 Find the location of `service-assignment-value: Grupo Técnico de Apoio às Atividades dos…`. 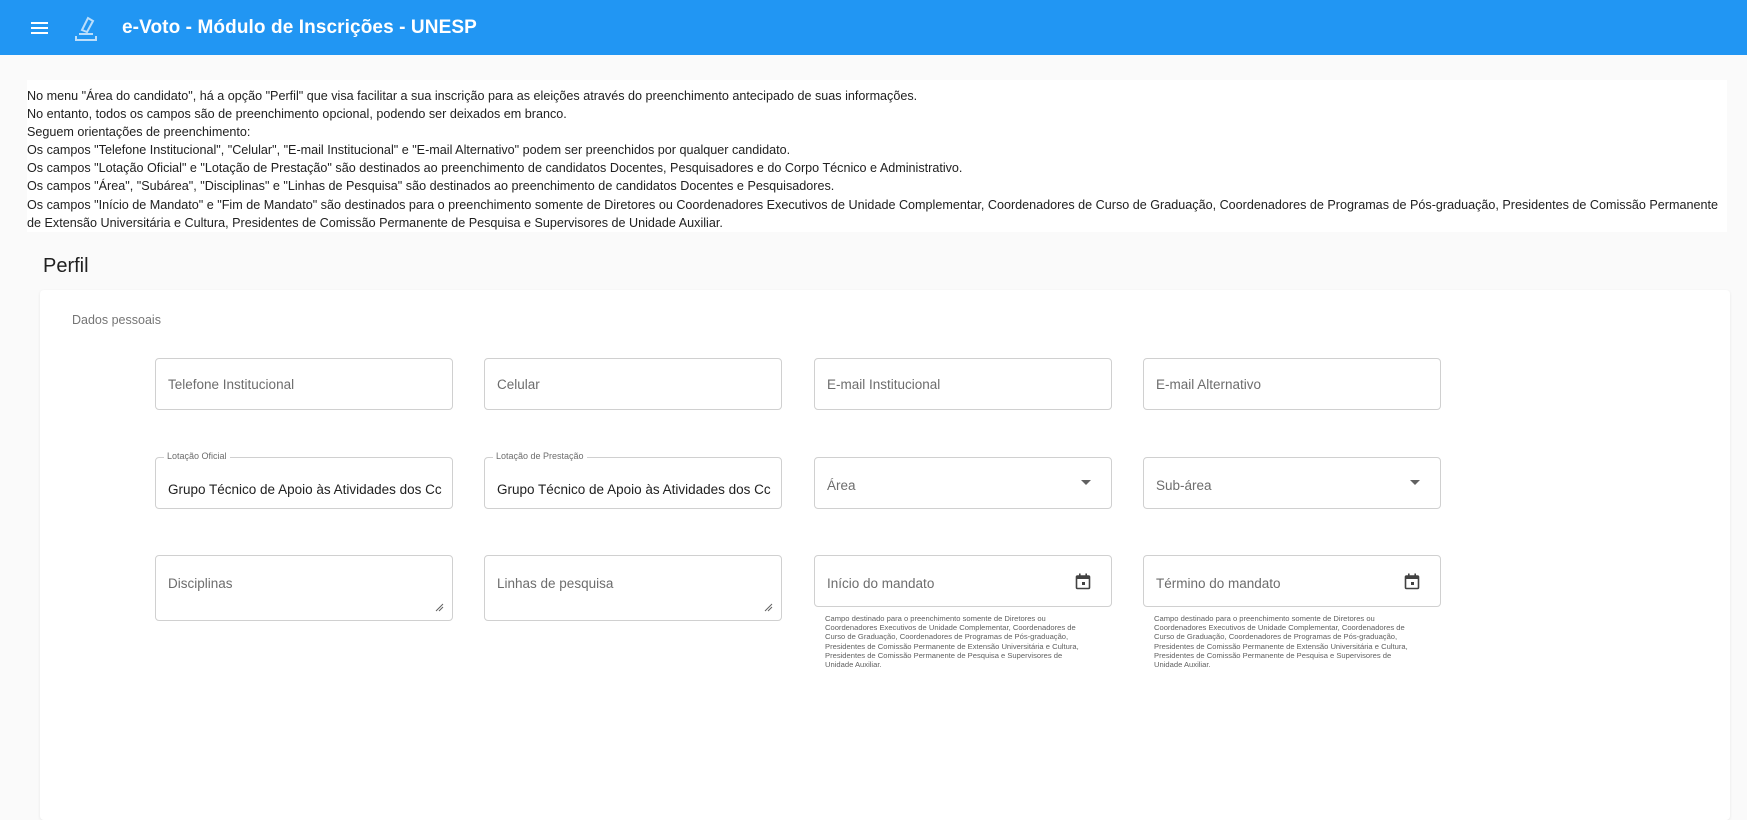

service-assignment-value: Grupo Técnico de Apoio às Atividades dos… is located at coordinates (634, 489).